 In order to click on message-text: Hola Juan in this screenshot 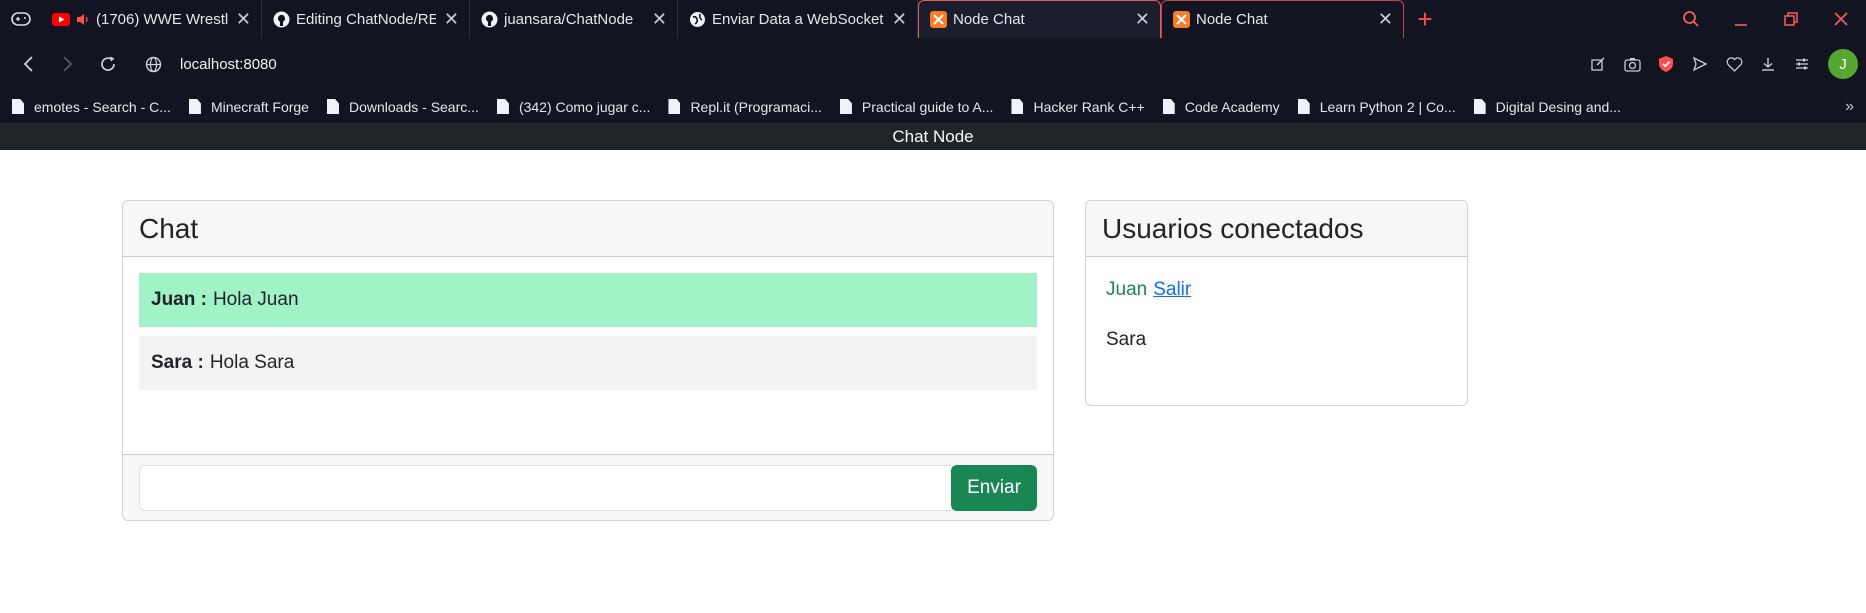, I will do `click(255, 299)`.